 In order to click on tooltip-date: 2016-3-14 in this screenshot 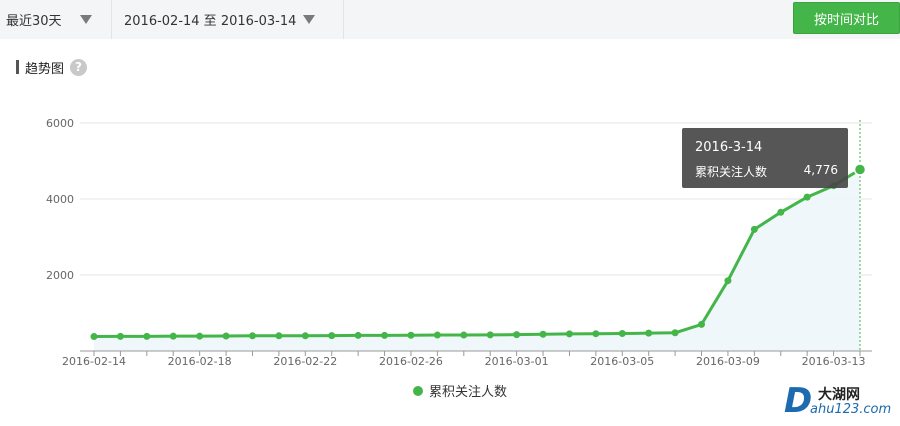, I will do `click(729, 147)`.